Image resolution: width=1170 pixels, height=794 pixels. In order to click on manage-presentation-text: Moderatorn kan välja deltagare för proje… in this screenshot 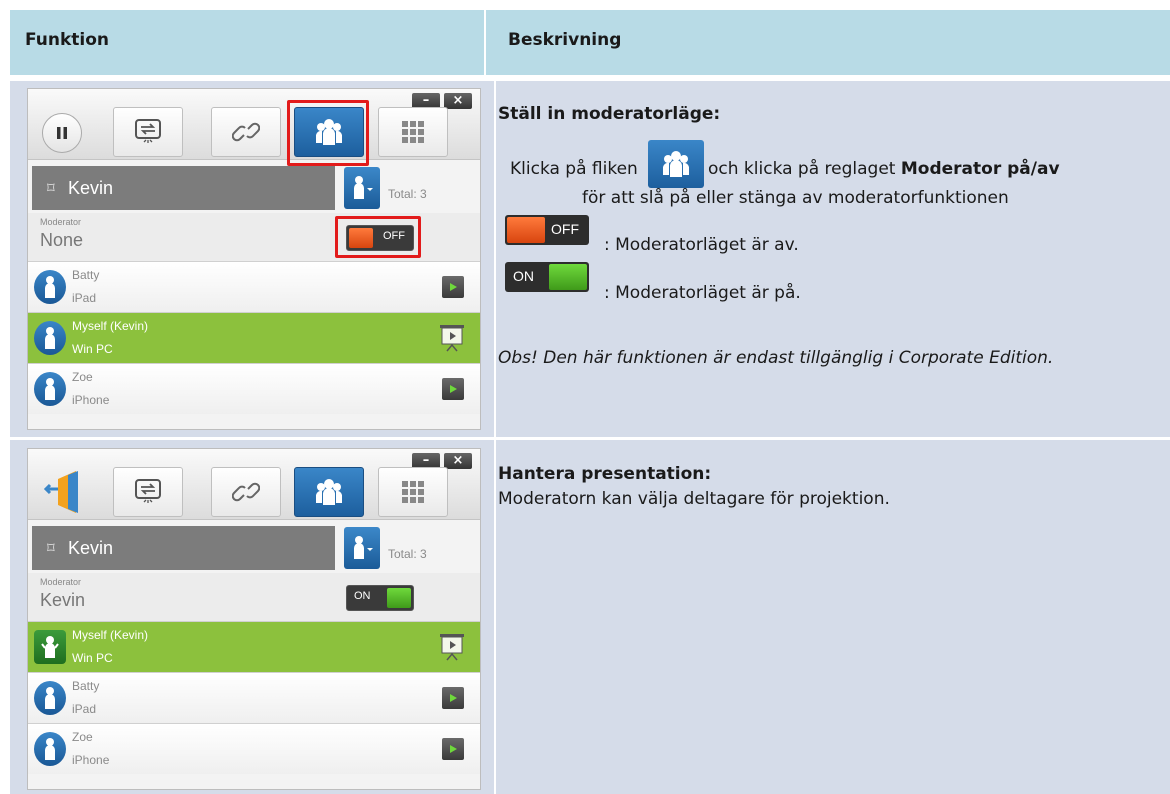, I will do `click(694, 499)`.